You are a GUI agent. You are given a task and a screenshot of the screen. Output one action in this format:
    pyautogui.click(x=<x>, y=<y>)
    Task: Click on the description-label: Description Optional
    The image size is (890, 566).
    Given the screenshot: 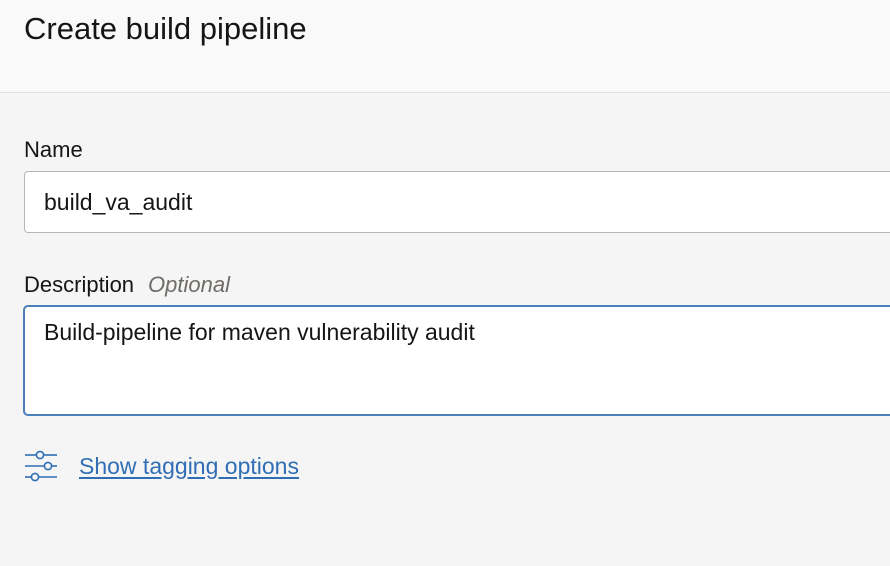 What is the action you would take?
    pyautogui.click(x=127, y=285)
    